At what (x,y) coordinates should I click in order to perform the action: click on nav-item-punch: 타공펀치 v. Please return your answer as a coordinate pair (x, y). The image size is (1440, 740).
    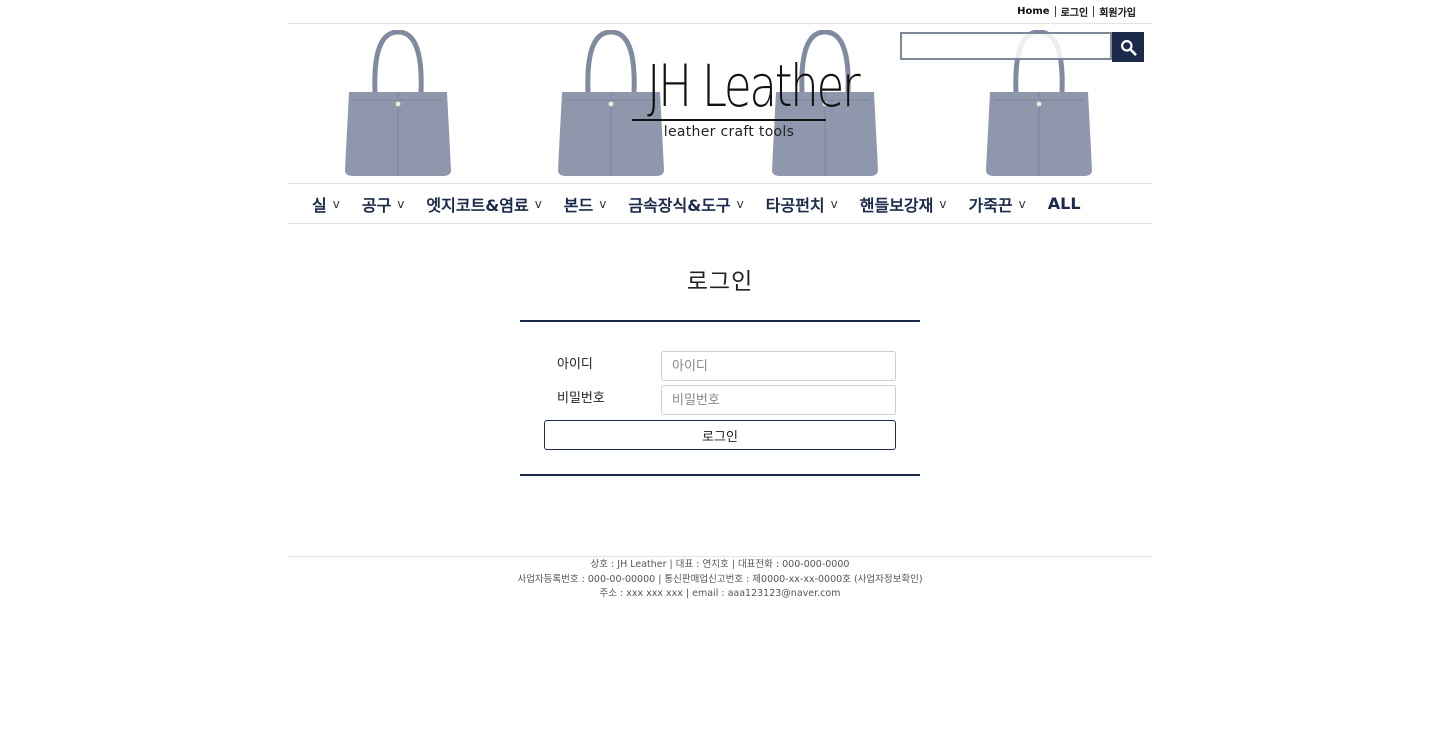
    Looking at the image, I should click on (802, 204).